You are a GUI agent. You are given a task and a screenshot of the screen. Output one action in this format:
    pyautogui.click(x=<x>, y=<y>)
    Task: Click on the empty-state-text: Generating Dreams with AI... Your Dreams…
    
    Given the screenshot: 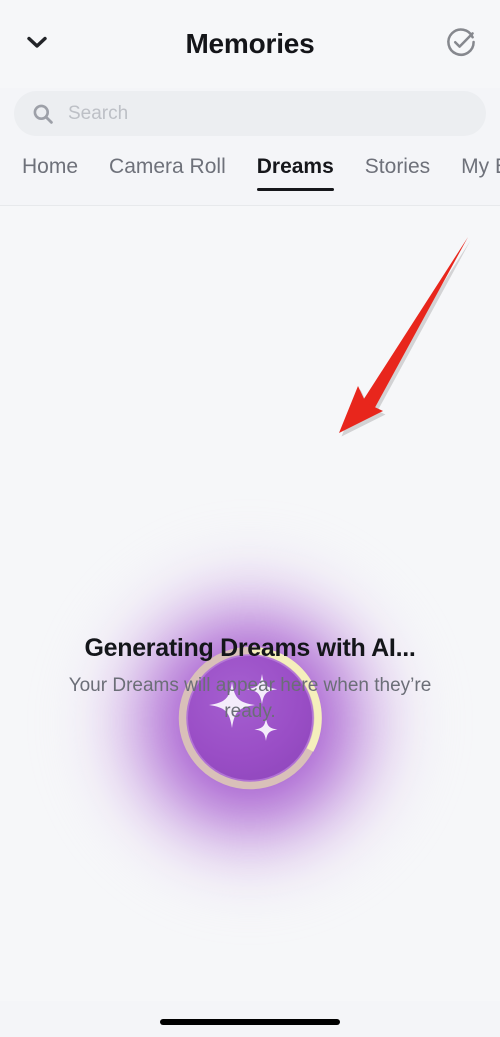 What is the action you would take?
    pyautogui.click(x=250, y=679)
    